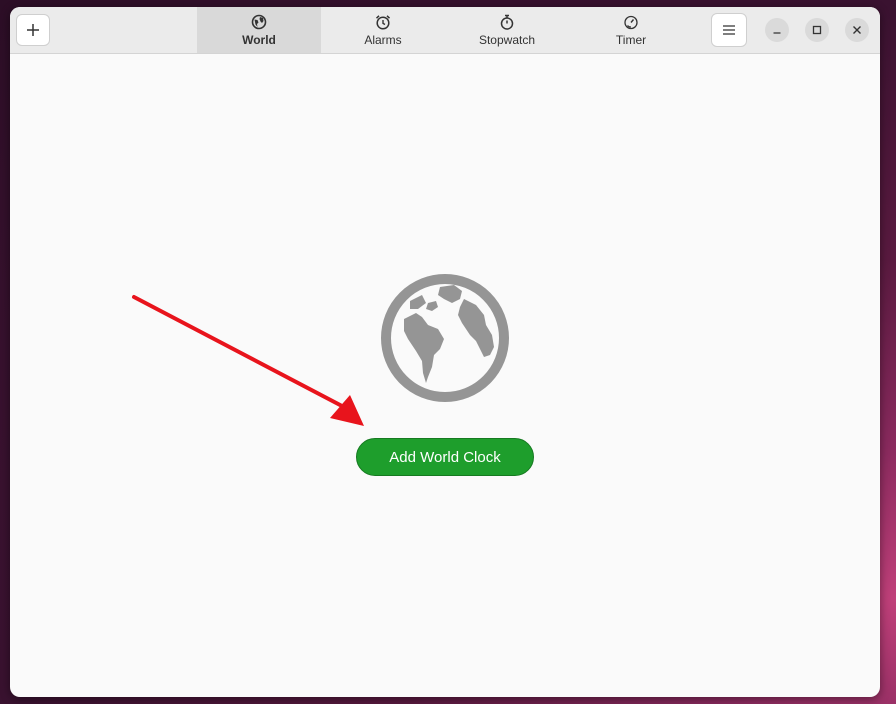  I want to click on close-icon, so click(857, 30).